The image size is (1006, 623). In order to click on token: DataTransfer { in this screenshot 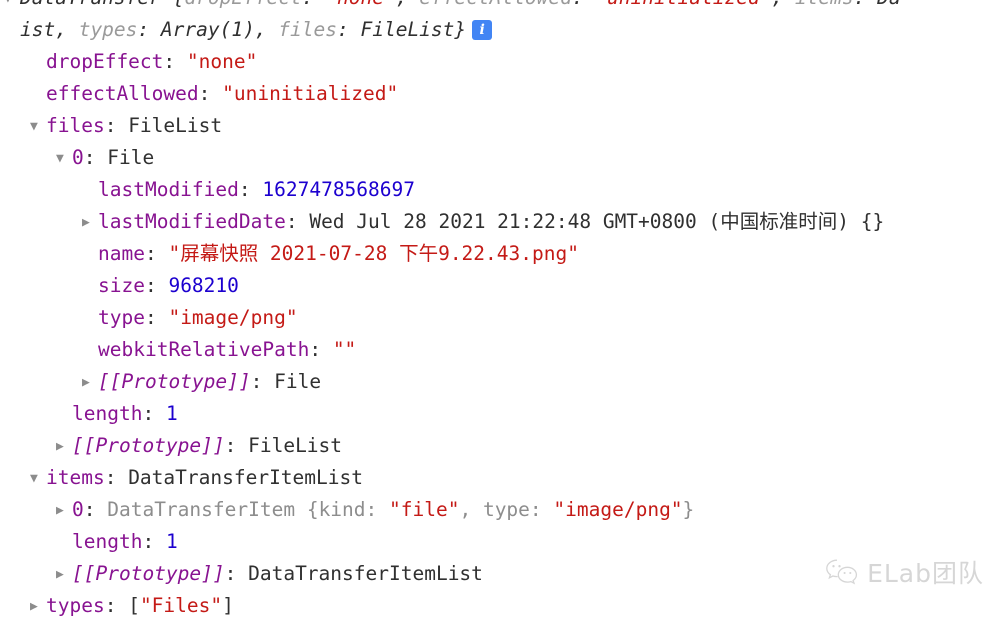, I will do `click(102, 4)`.